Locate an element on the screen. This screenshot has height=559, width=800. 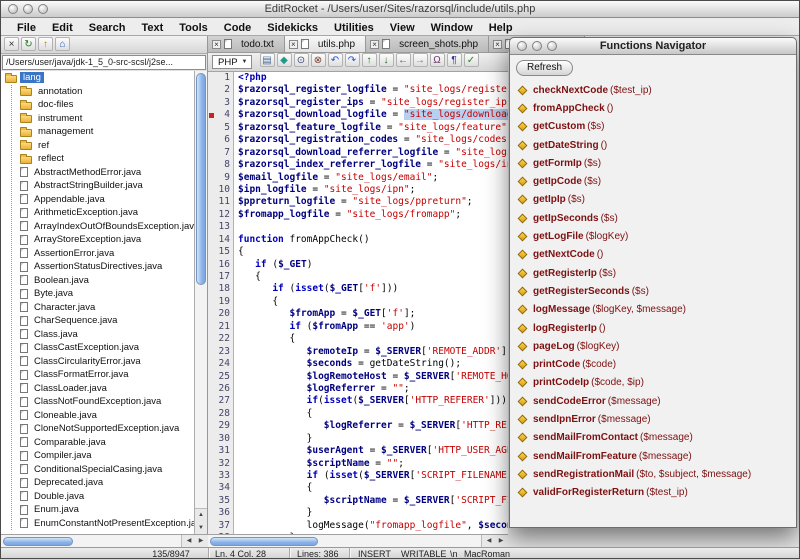
function-item: sendCodeError ($message) is located at coordinates (656, 401).